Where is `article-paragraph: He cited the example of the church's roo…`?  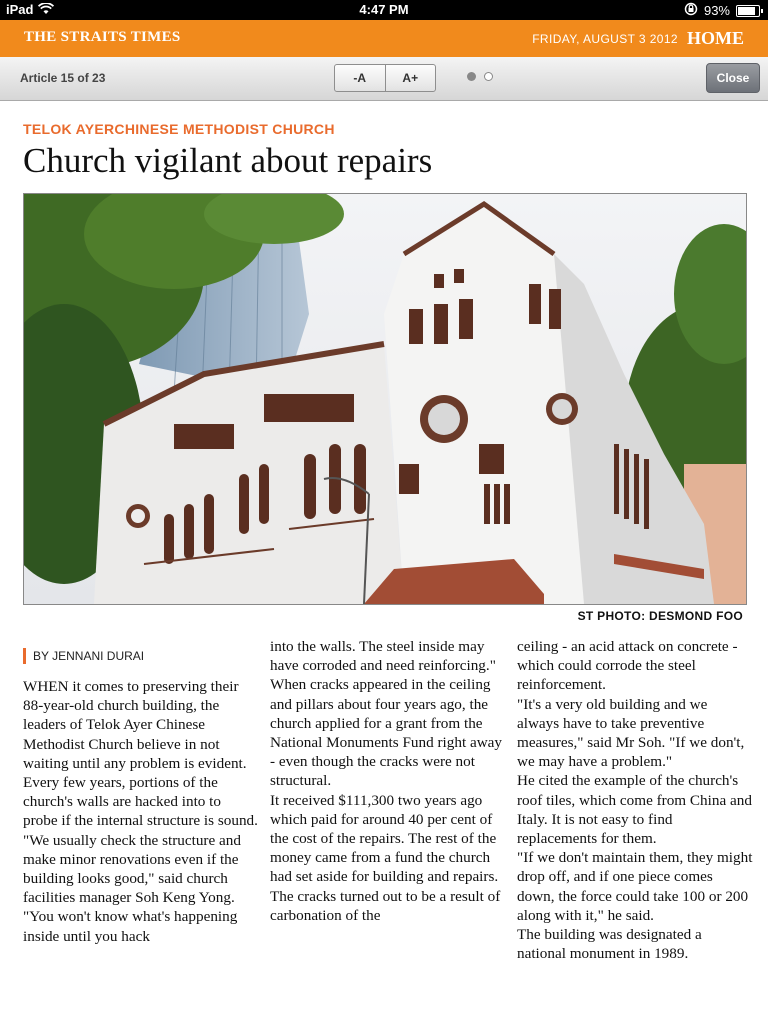
article-paragraph: He cited the example of the church's roo… is located at coordinates (634, 810).